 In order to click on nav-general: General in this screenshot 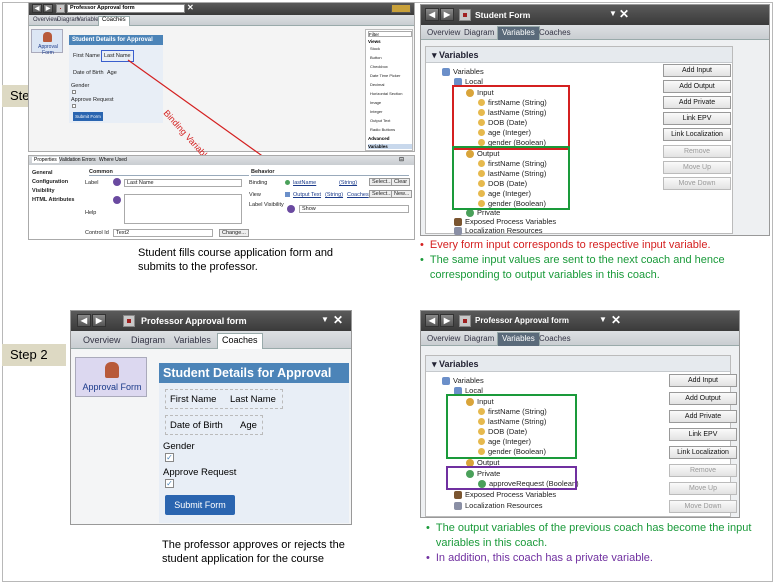, I will do `click(42, 173)`.